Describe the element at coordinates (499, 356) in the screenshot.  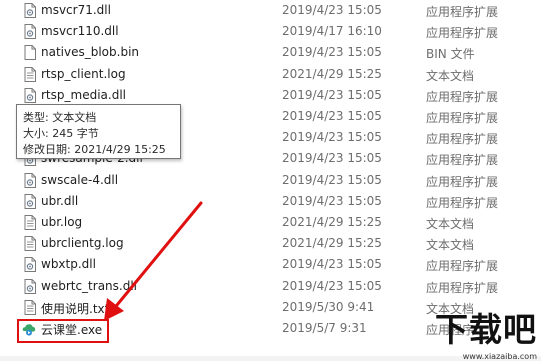
I see `watermark-url: www.xiazaiba.com` at that location.